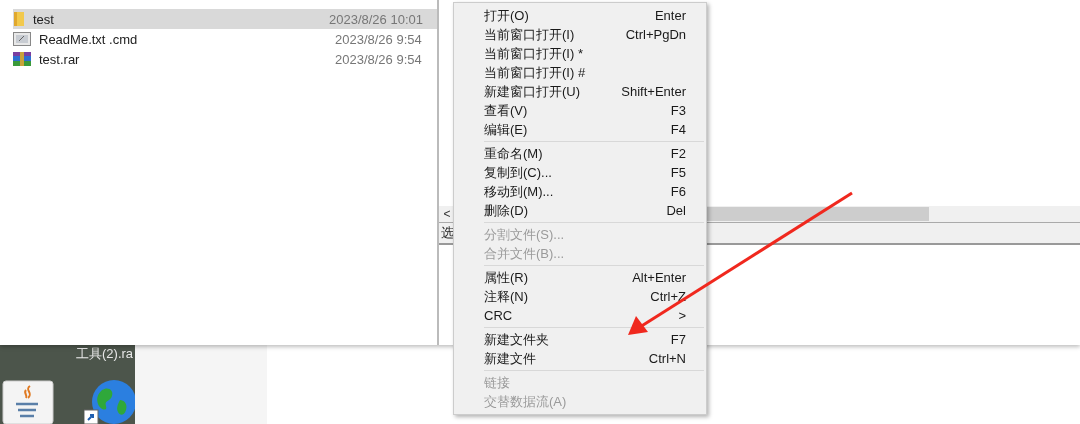 Image resolution: width=1080 pixels, height=424 pixels. I want to click on scroll-left-button: <, so click(447, 214).